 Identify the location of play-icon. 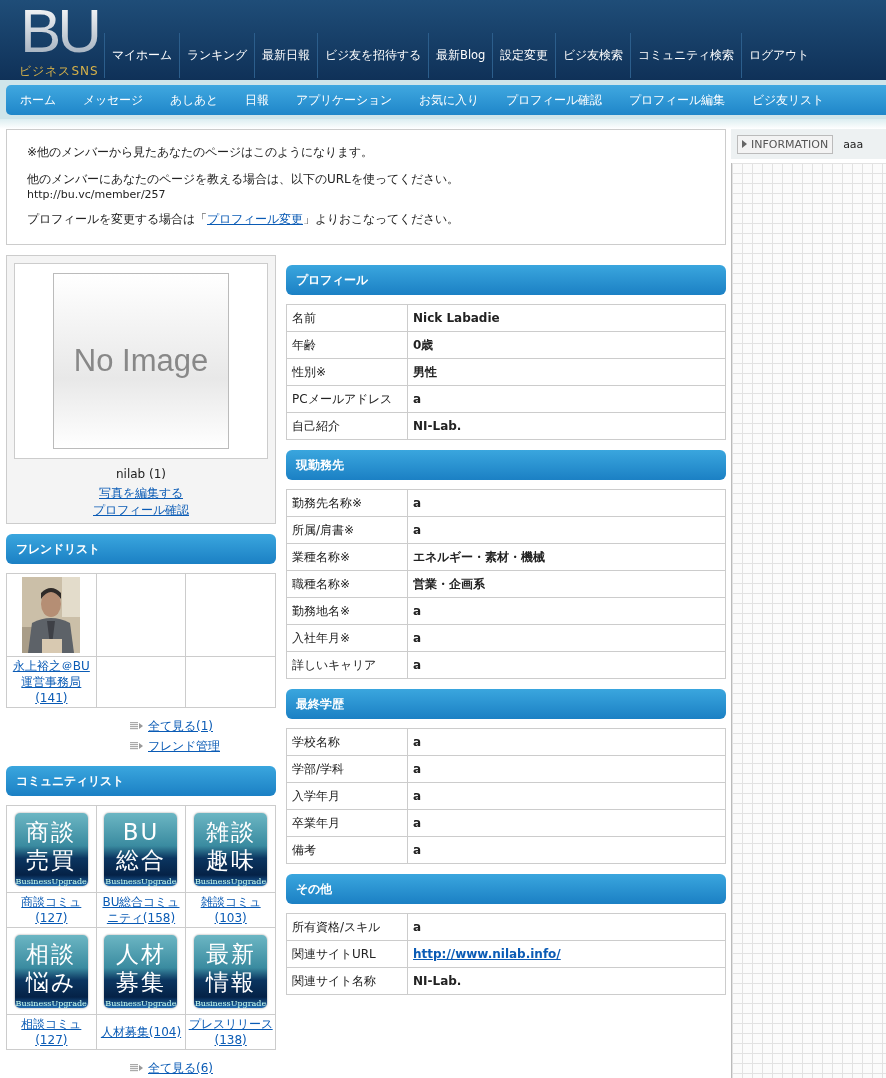
(744, 144).